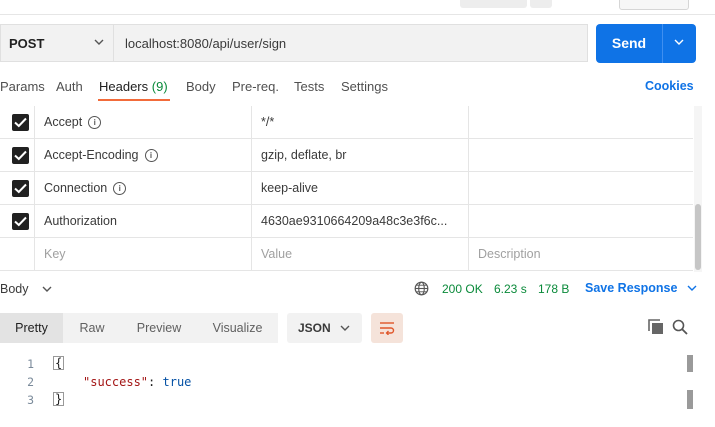  What do you see at coordinates (462, 289) in the screenshot?
I see `status-code: 200 OK` at bounding box center [462, 289].